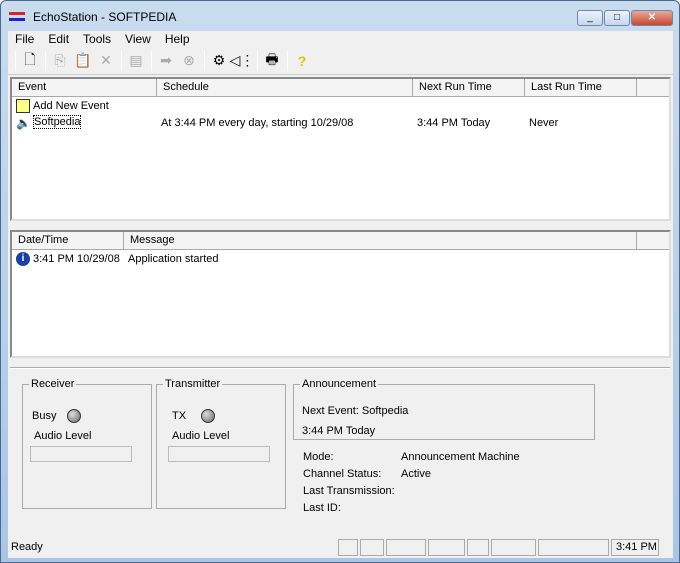 The width and height of the screenshot is (680, 563). What do you see at coordinates (340, 105) in the screenshot?
I see `event-row-add: Add New Event` at bounding box center [340, 105].